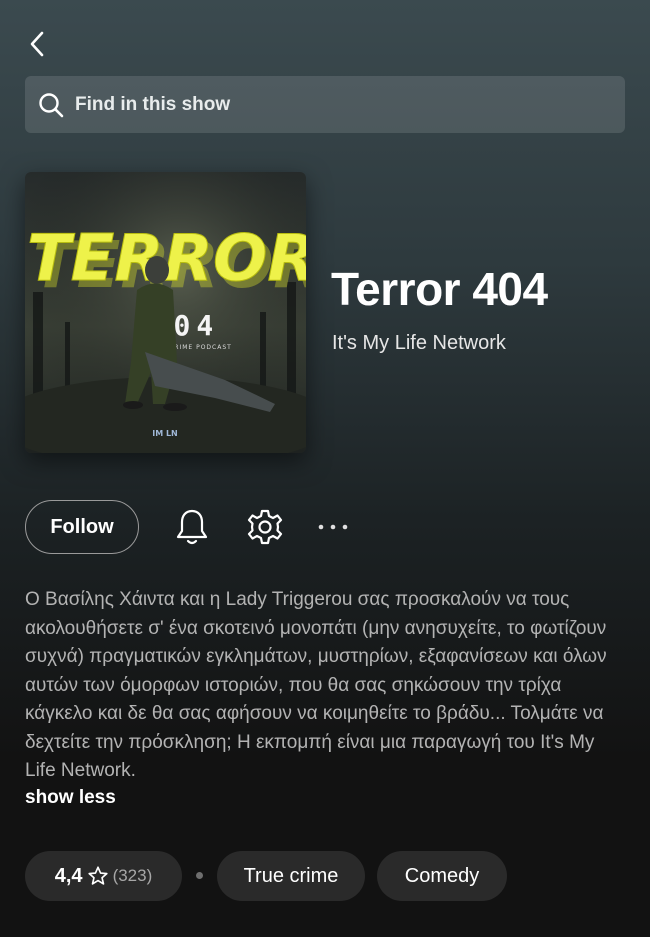 The height and width of the screenshot is (937, 650). Describe the element at coordinates (442, 876) in the screenshot. I see `tag-comedy: Comedy` at that location.